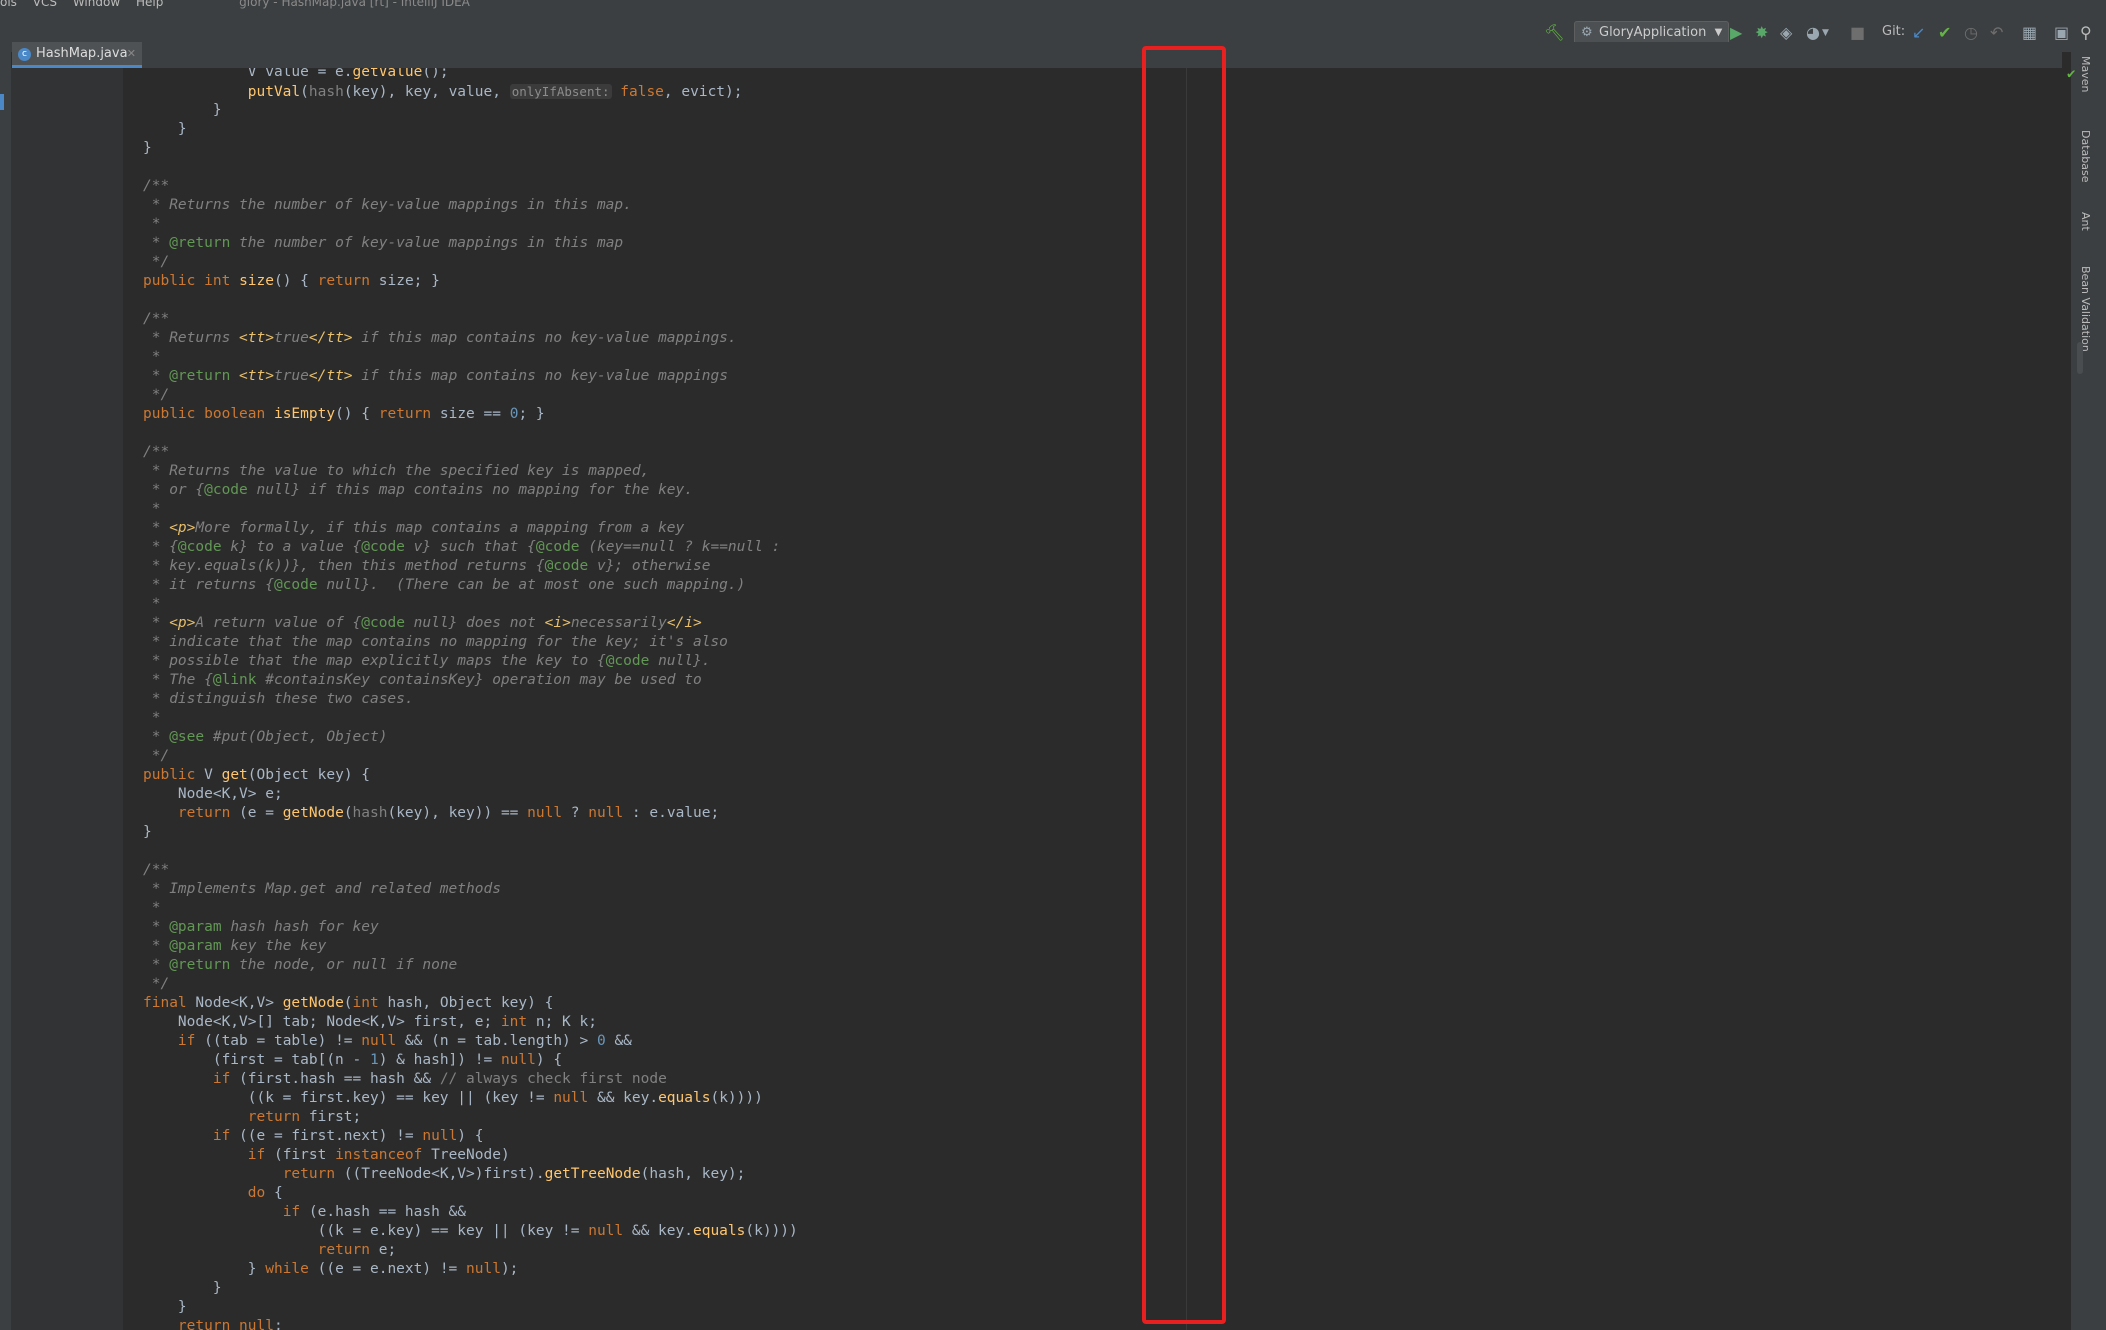 The height and width of the screenshot is (1330, 2106). What do you see at coordinates (1093, 965) in the screenshot?
I see `code-line: 564 * @return the node, or null if none` at bounding box center [1093, 965].